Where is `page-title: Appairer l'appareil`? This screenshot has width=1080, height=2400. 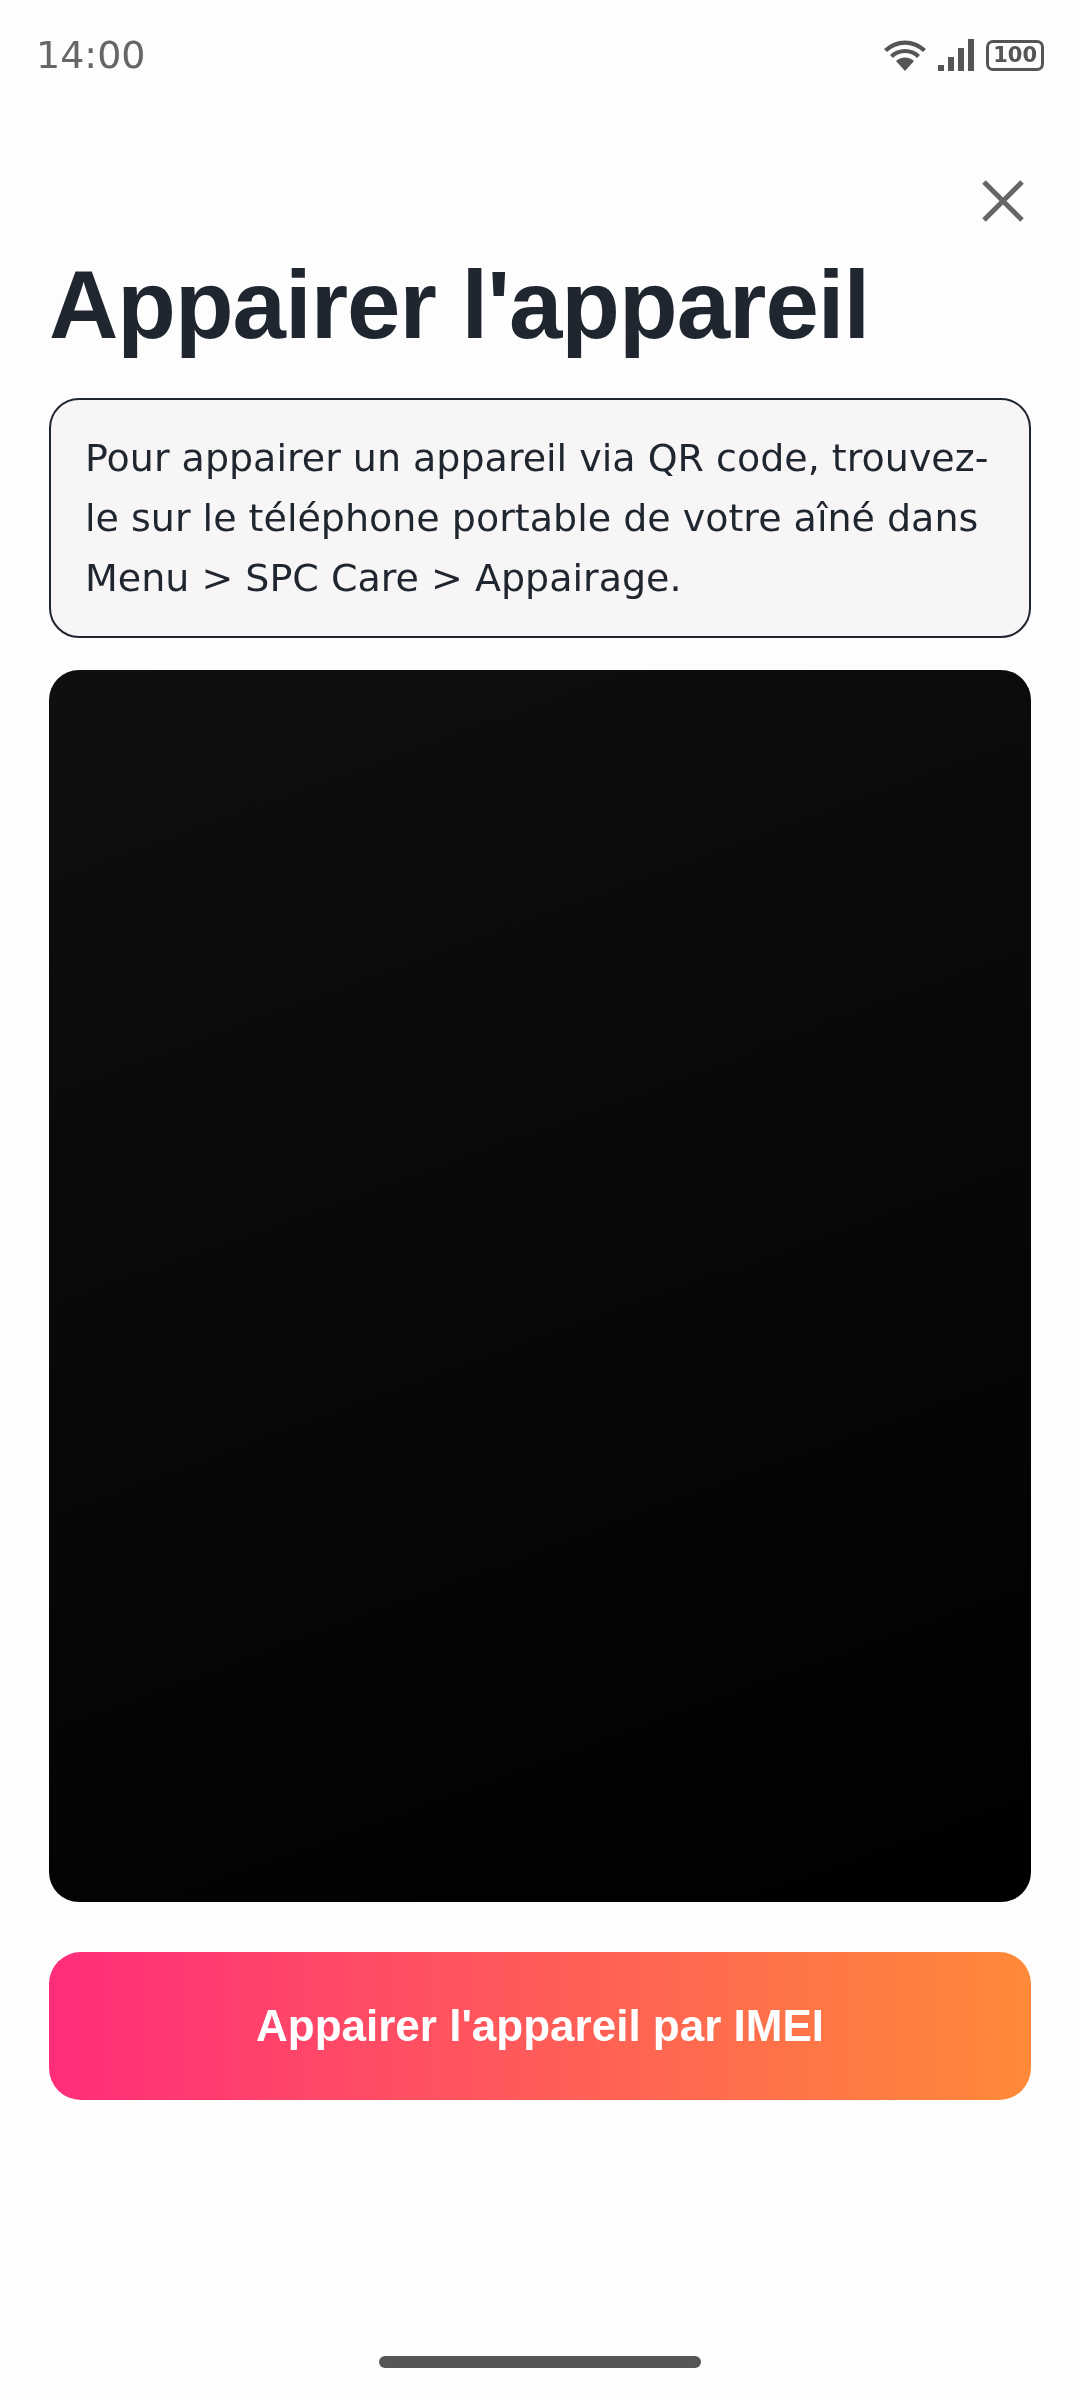
page-title: Appairer l'appareil is located at coordinates (460, 305).